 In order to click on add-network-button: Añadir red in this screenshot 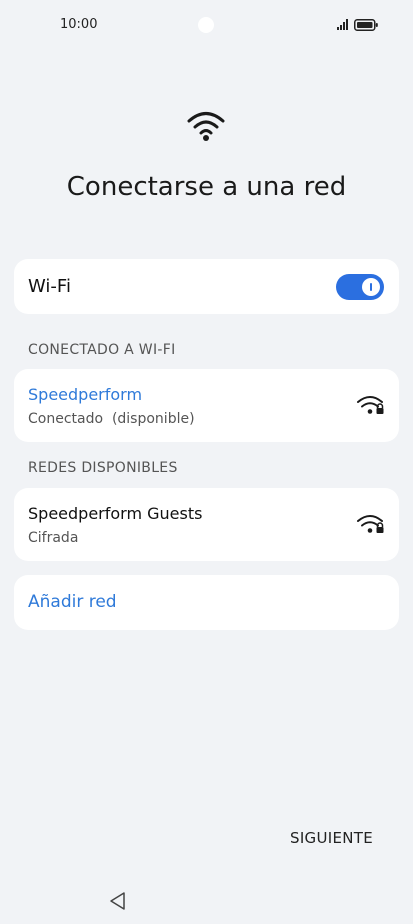, I will do `click(206, 602)`.